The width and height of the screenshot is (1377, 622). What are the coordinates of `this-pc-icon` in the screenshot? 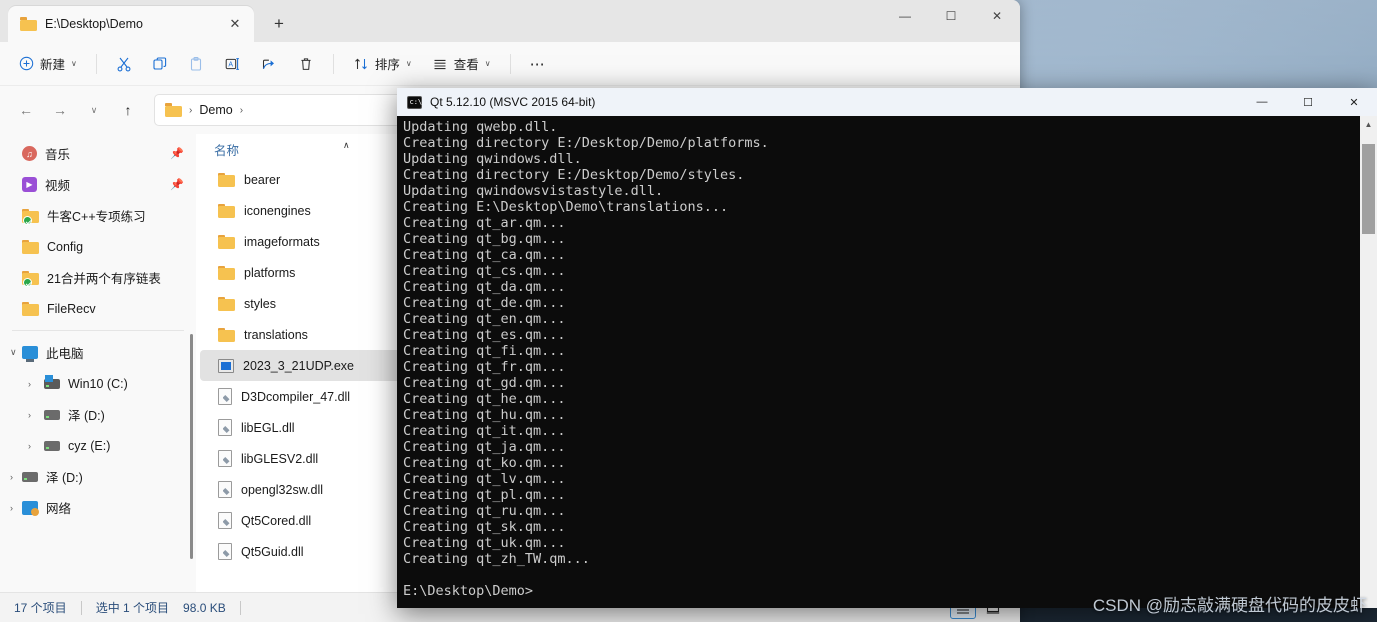 It's located at (30, 354).